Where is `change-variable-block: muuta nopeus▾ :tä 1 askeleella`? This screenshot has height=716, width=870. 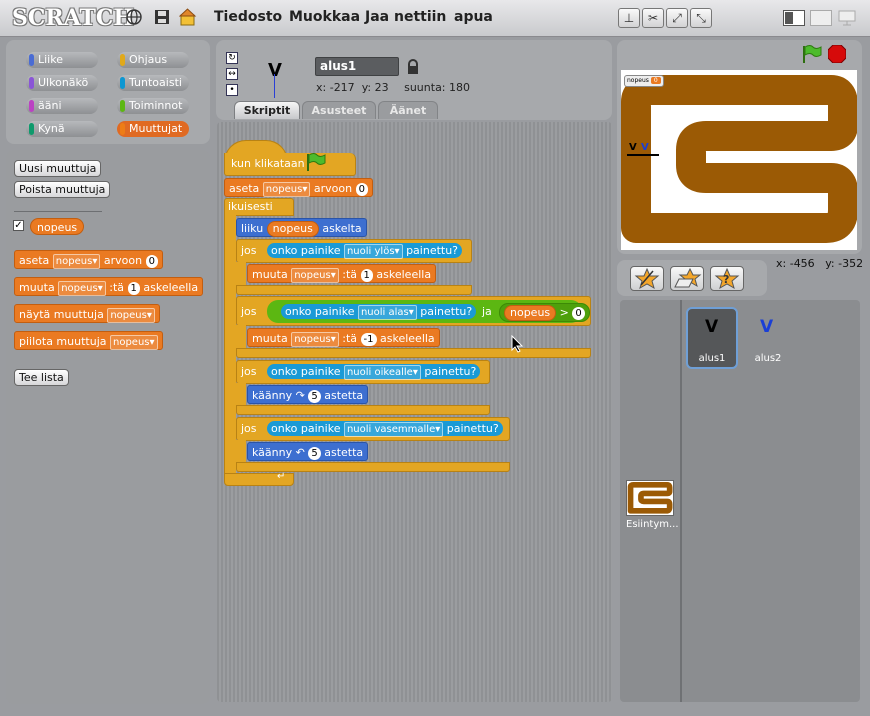 change-variable-block: muuta nopeus▾ :tä 1 askeleella is located at coordinates (342, 273).